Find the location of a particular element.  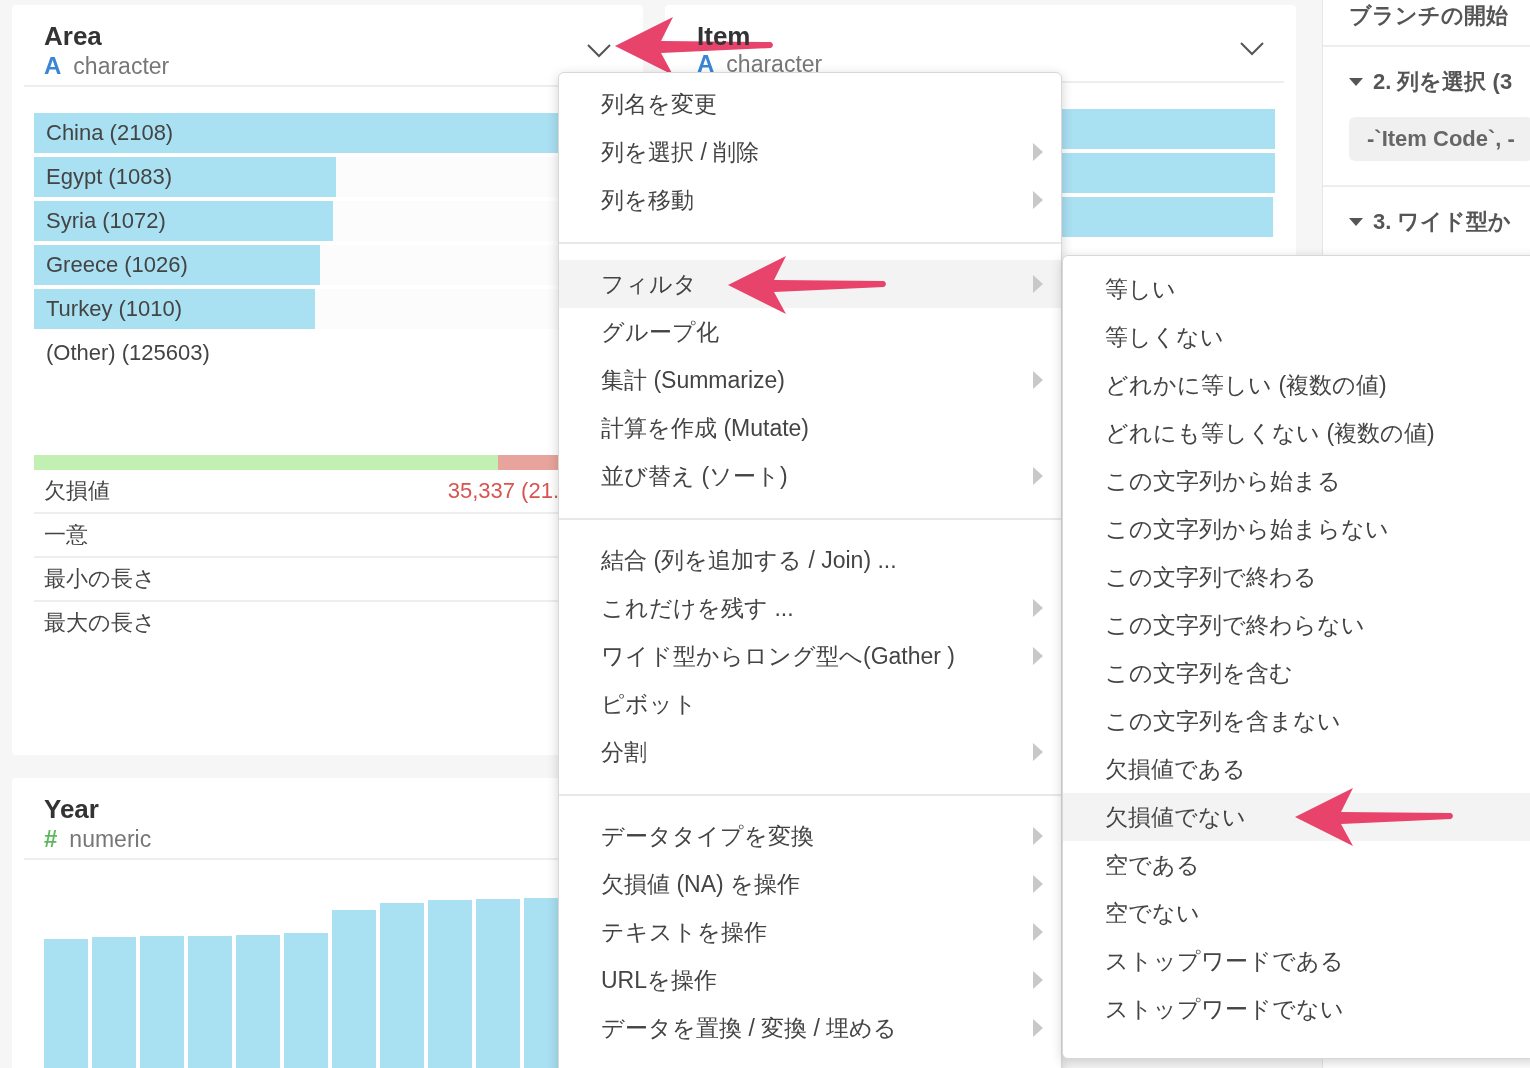

bar-label: China (2108) is located at coordinates (109, 133).